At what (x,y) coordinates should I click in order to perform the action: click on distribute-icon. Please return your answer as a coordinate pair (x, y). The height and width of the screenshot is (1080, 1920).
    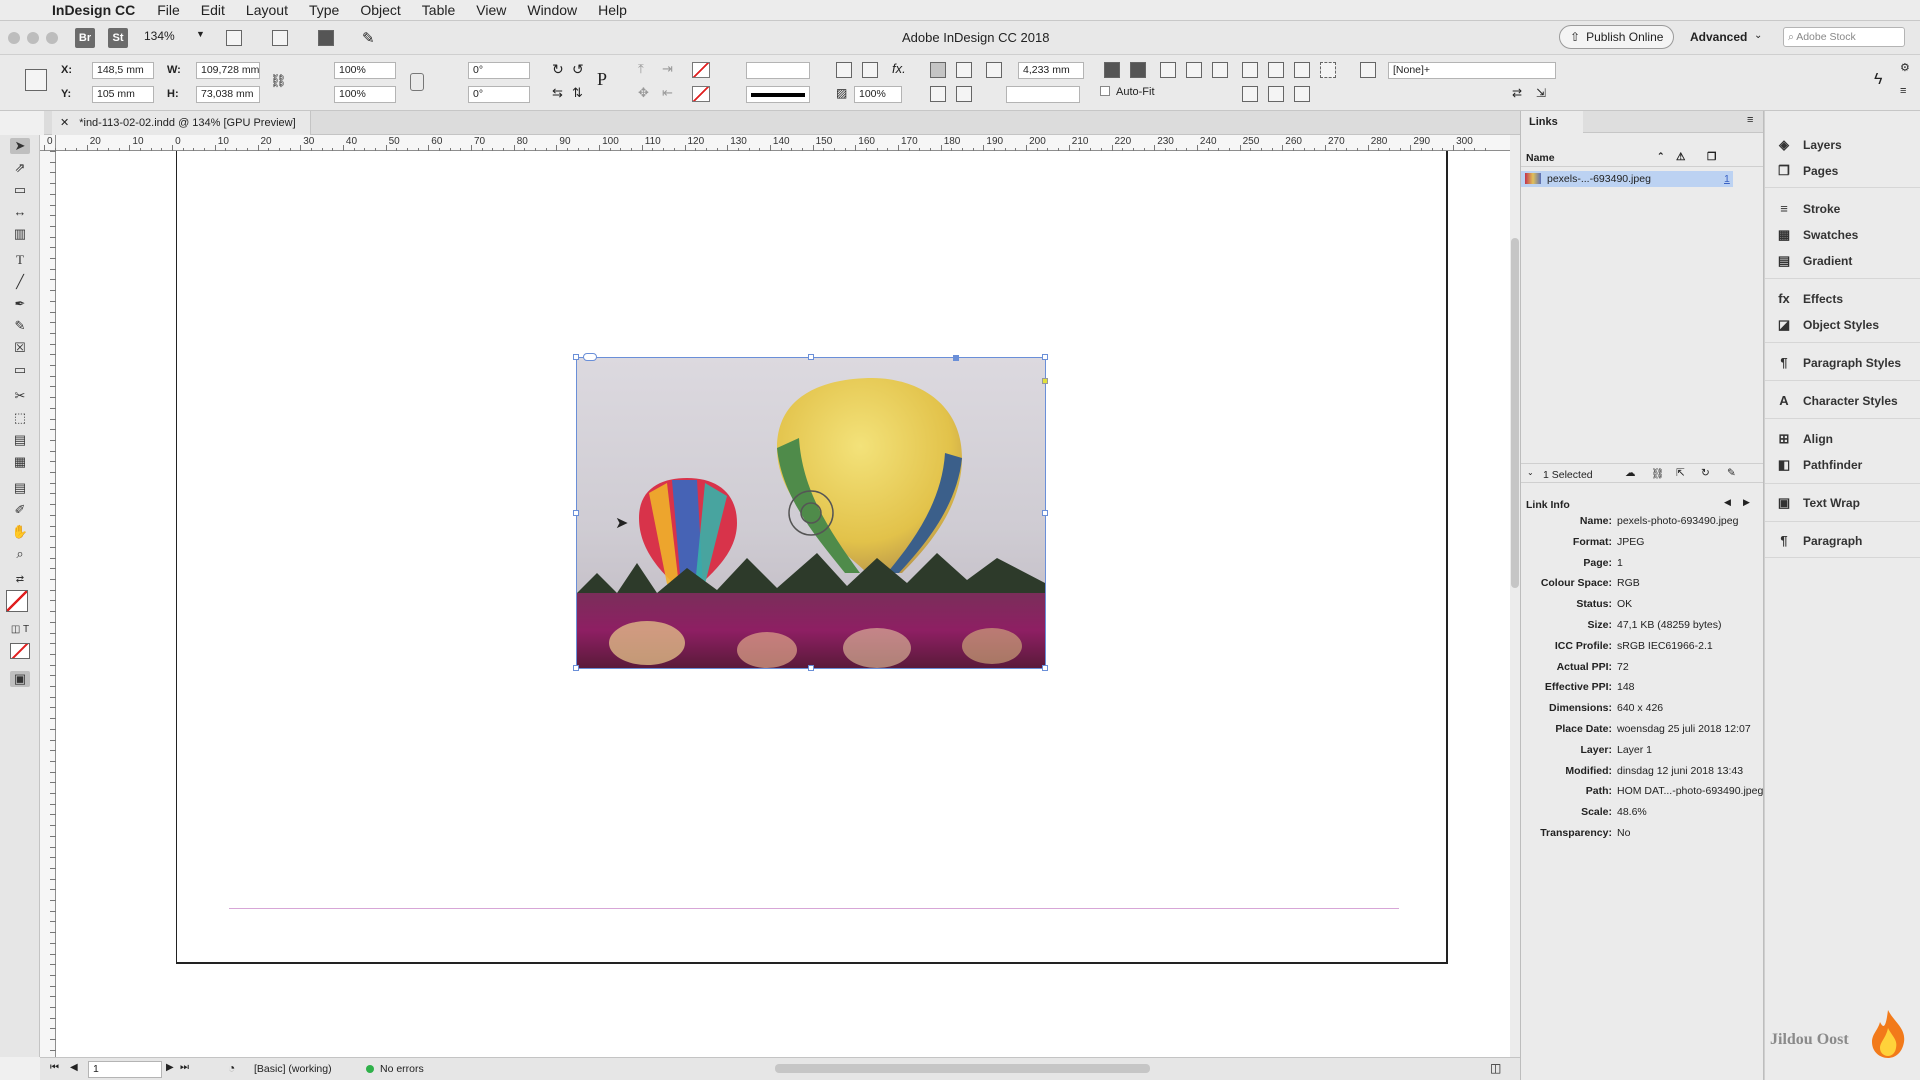
    Looking at the image, I should click on (1328, 70).